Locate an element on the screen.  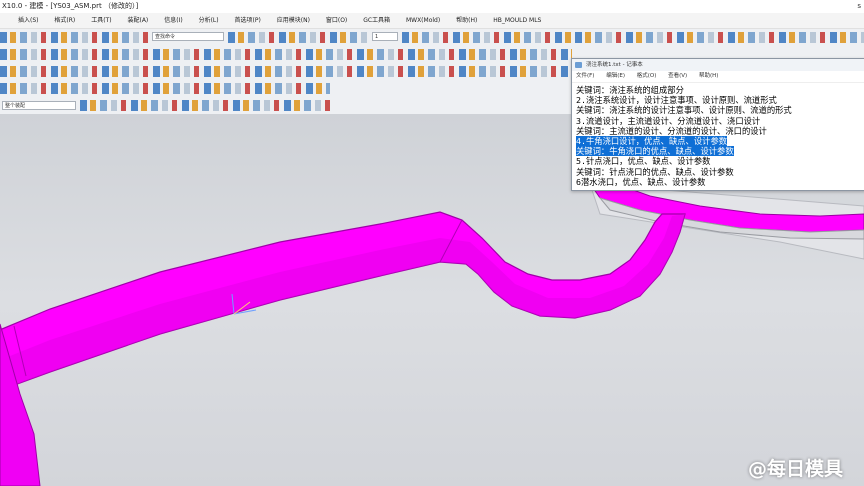
menu-window: 窗口(O) is located at coordinates (336, 20).